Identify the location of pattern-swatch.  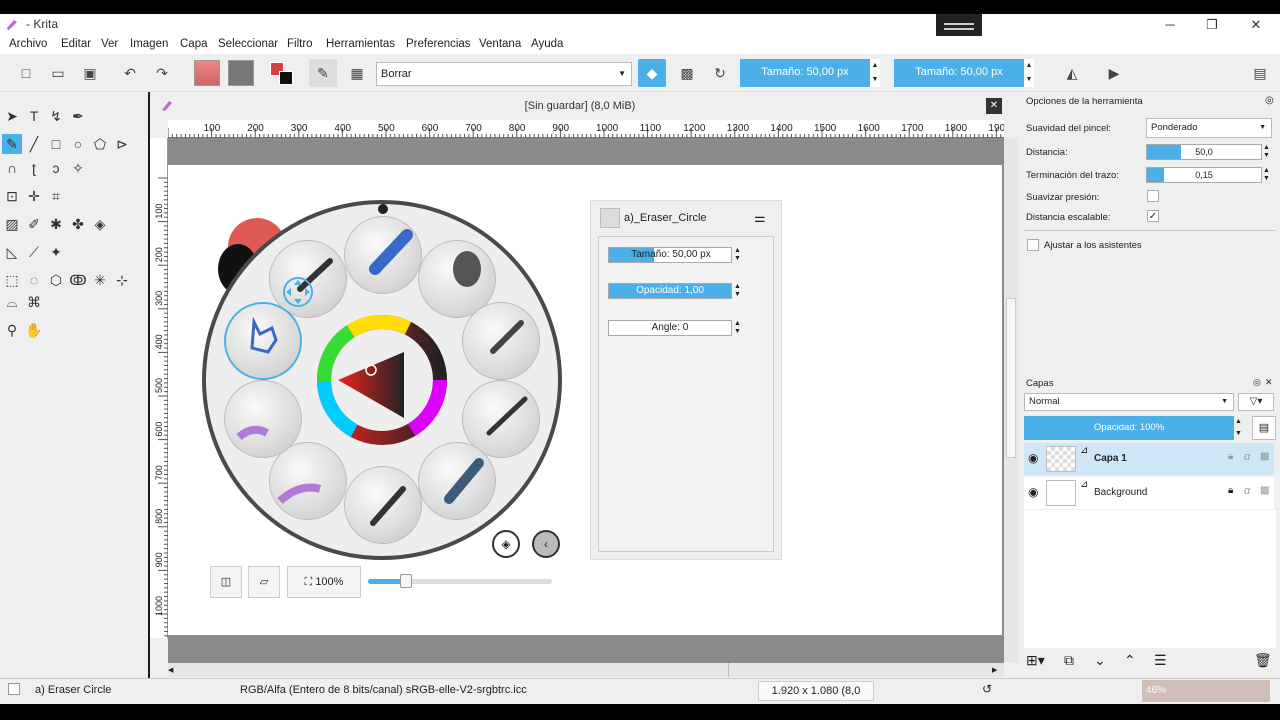
(241, 73).